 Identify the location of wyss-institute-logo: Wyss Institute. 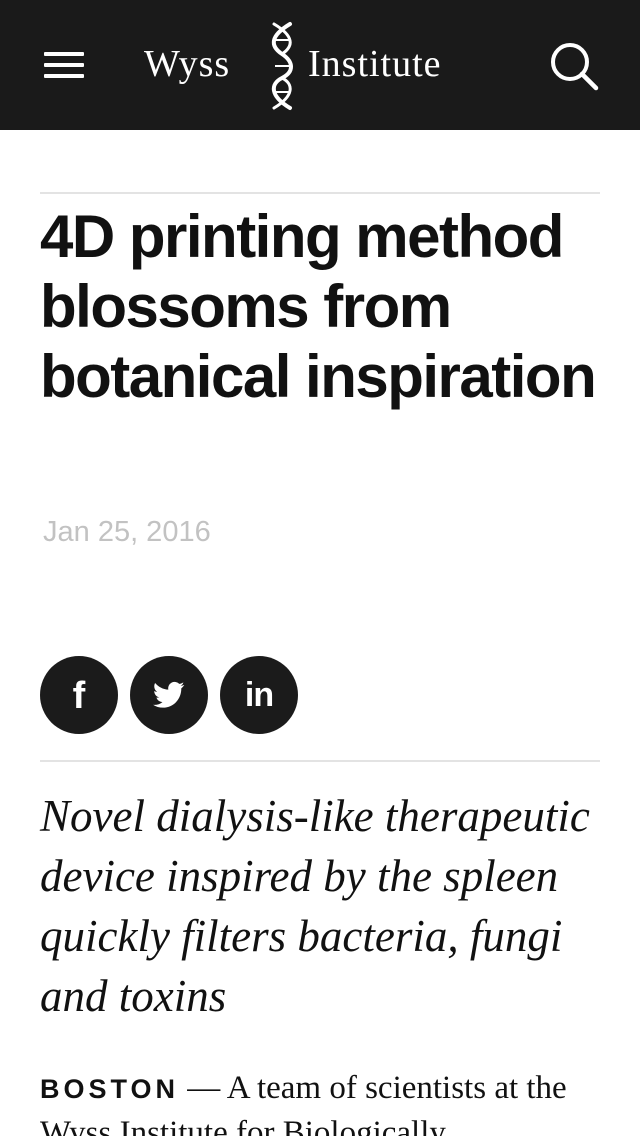
(325, 66).